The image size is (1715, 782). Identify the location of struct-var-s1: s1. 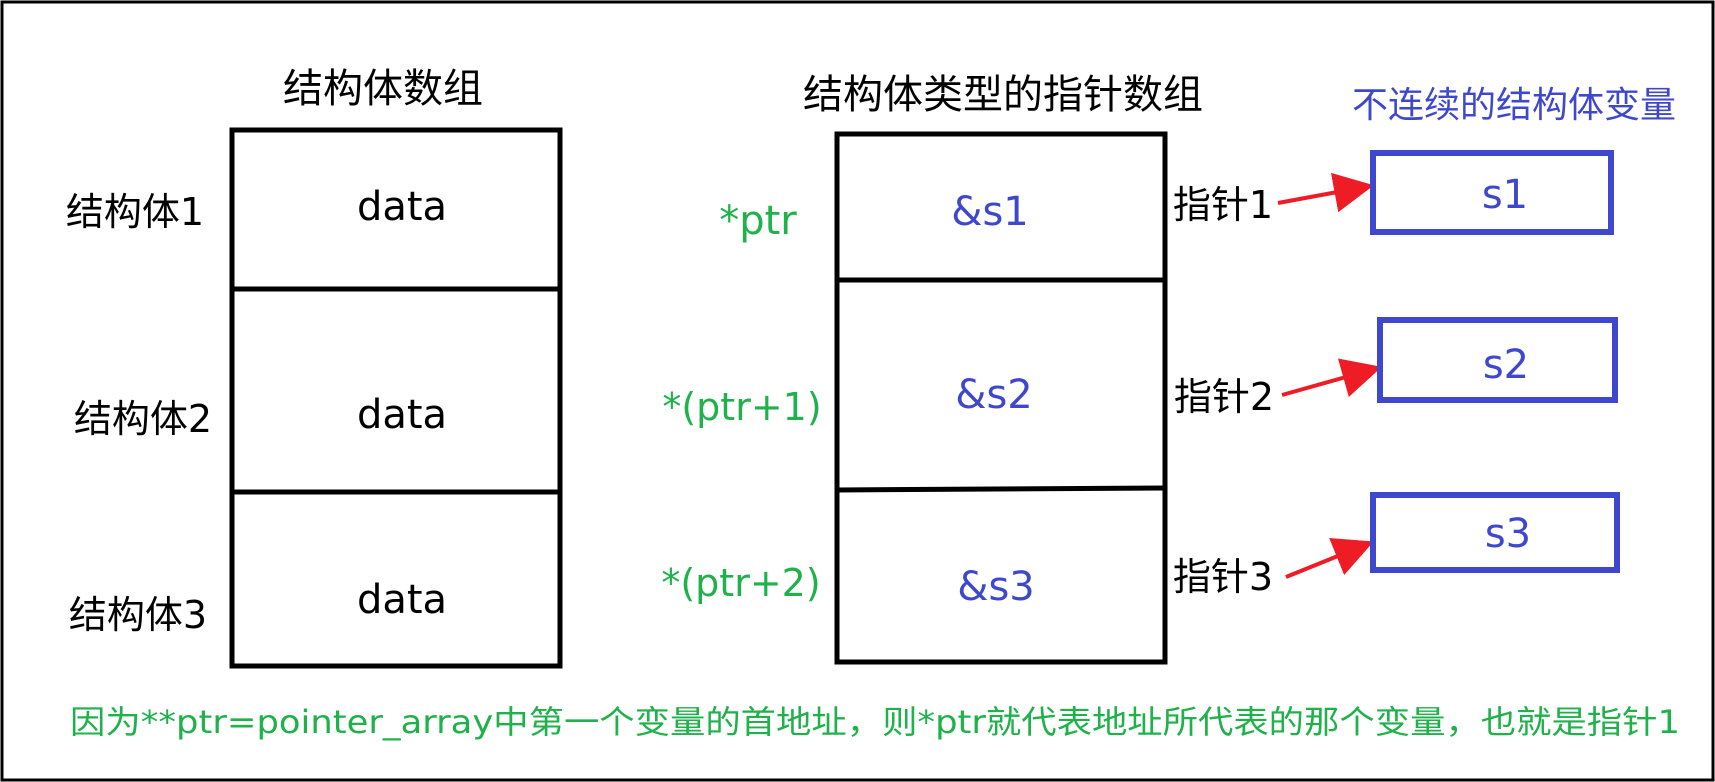
(1505, 195).